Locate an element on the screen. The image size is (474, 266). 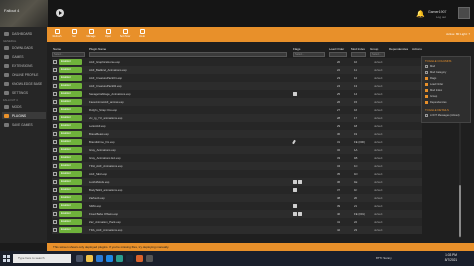
mod-index-filter is located at coordinates (358, 54).